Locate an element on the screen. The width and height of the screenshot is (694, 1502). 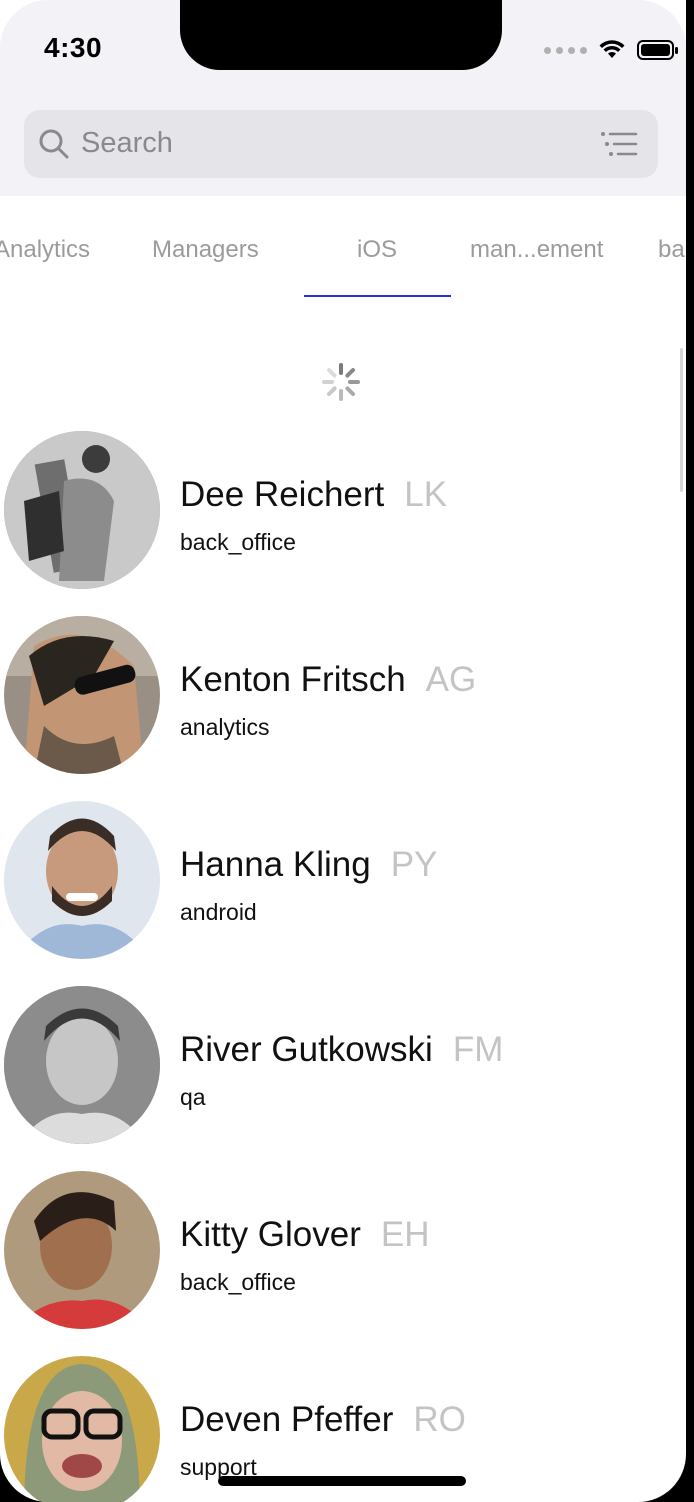
tab-ios: iOS is located at coordinates (377, 250).